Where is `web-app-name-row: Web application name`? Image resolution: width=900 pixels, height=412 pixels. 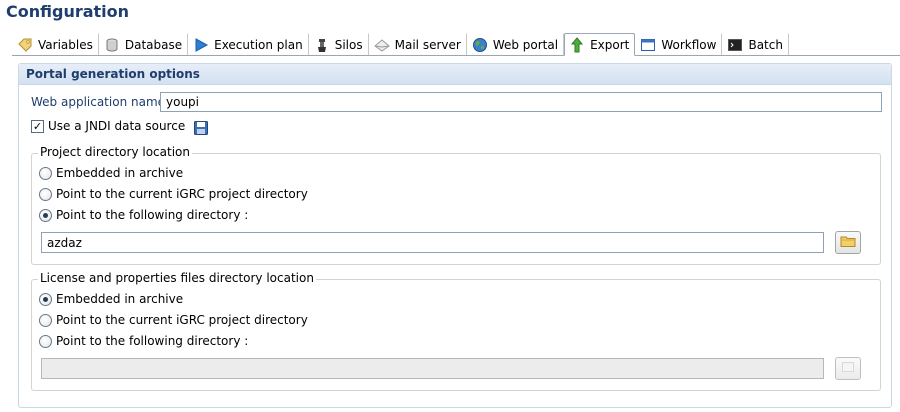
web-app-name-row: Web application name is located at coordinates (98, 102).